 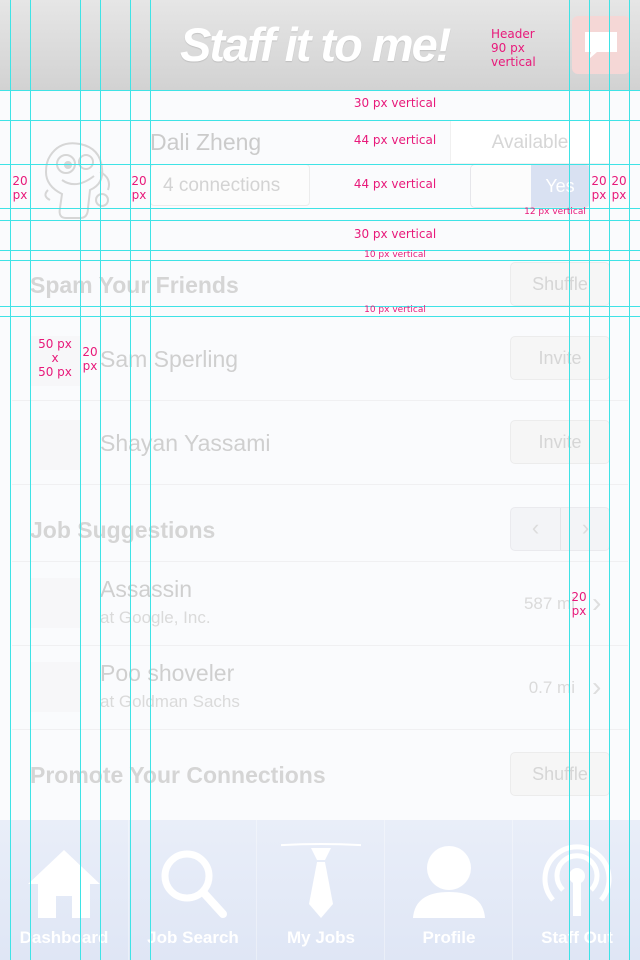 I want to click on availability-label: Available, so click(x=530, y=142).